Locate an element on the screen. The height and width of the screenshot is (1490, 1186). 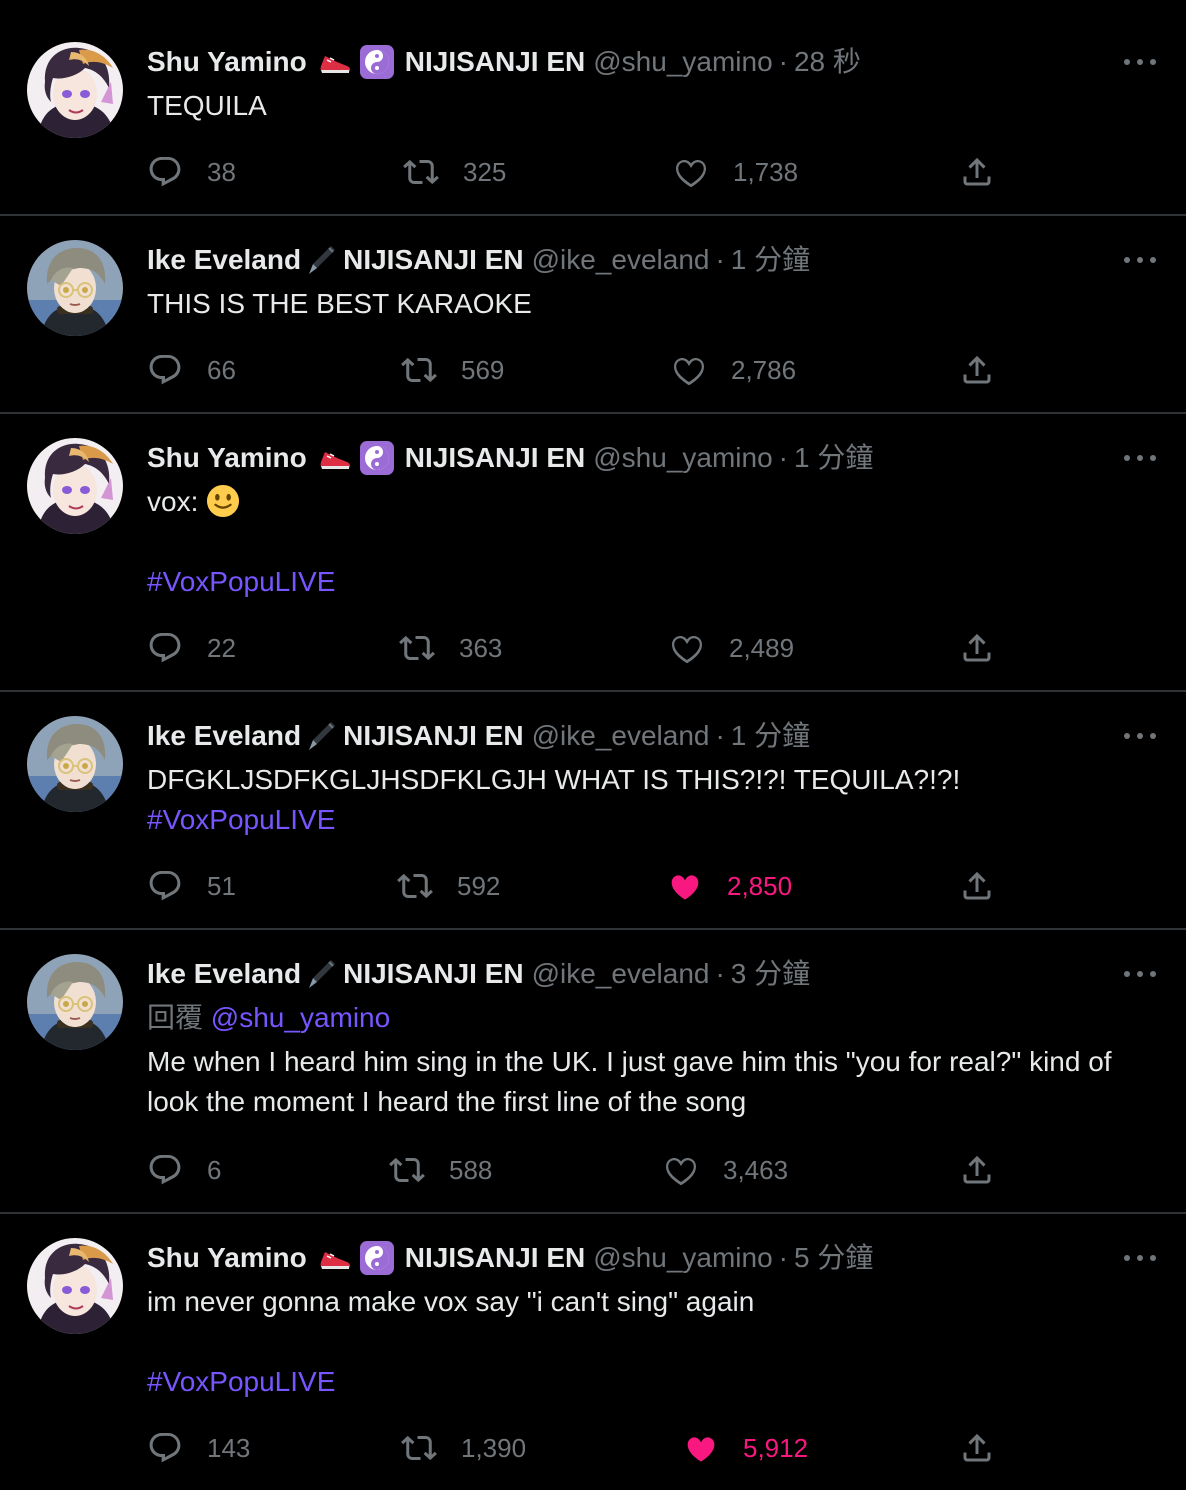
like-button: 2,489 is located at coordinates (731, 648).